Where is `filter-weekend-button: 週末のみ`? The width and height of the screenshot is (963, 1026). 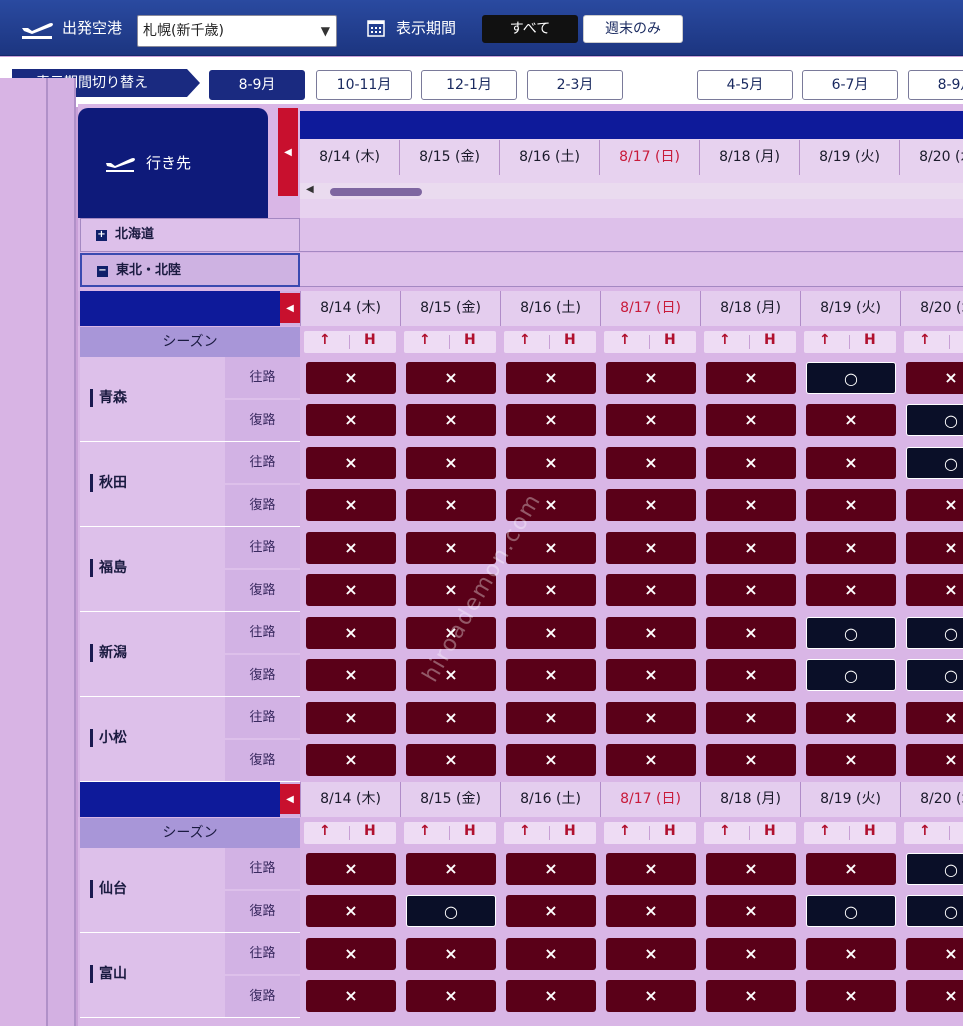 filter-weekend-button: 週末のみ is located at coordinates (633, 29).